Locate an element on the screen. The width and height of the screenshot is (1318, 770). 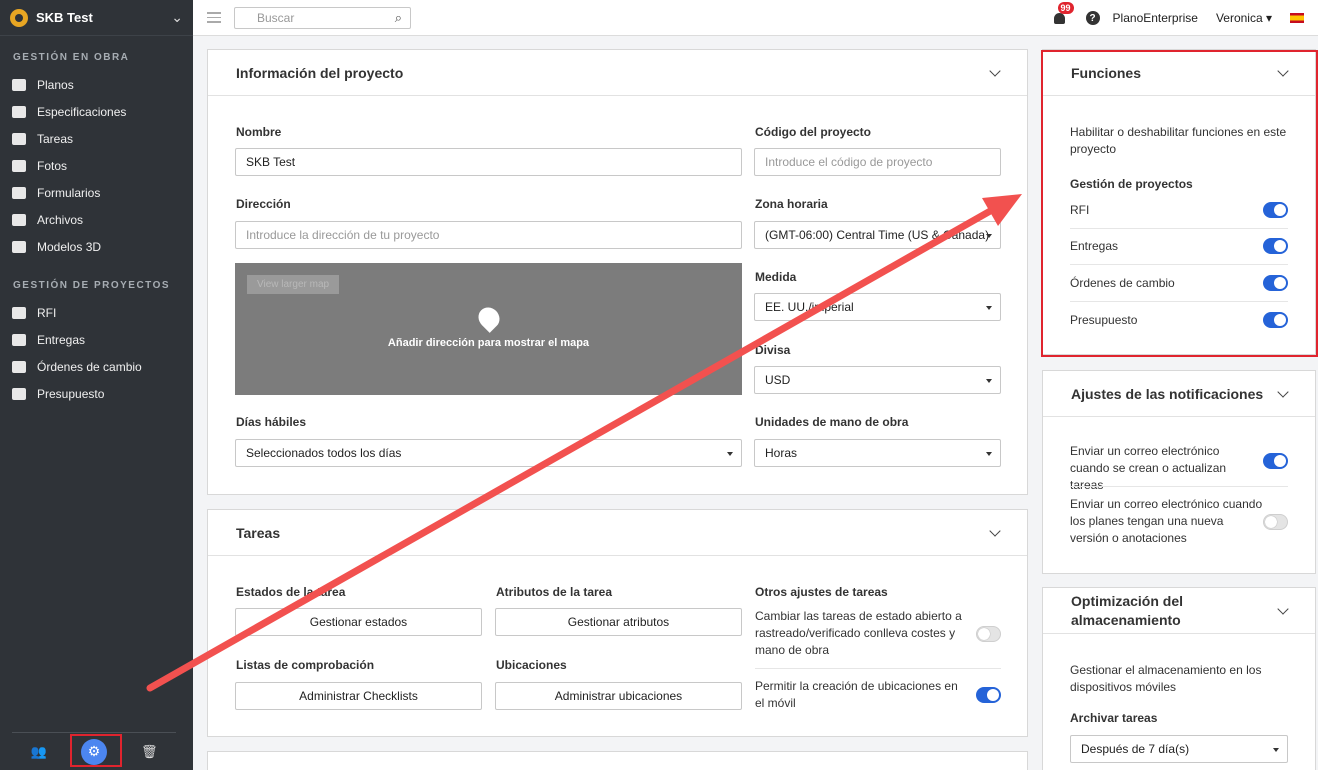
sidebar-item-label: Órdenes de cambio is located at coordinates (89, 366).